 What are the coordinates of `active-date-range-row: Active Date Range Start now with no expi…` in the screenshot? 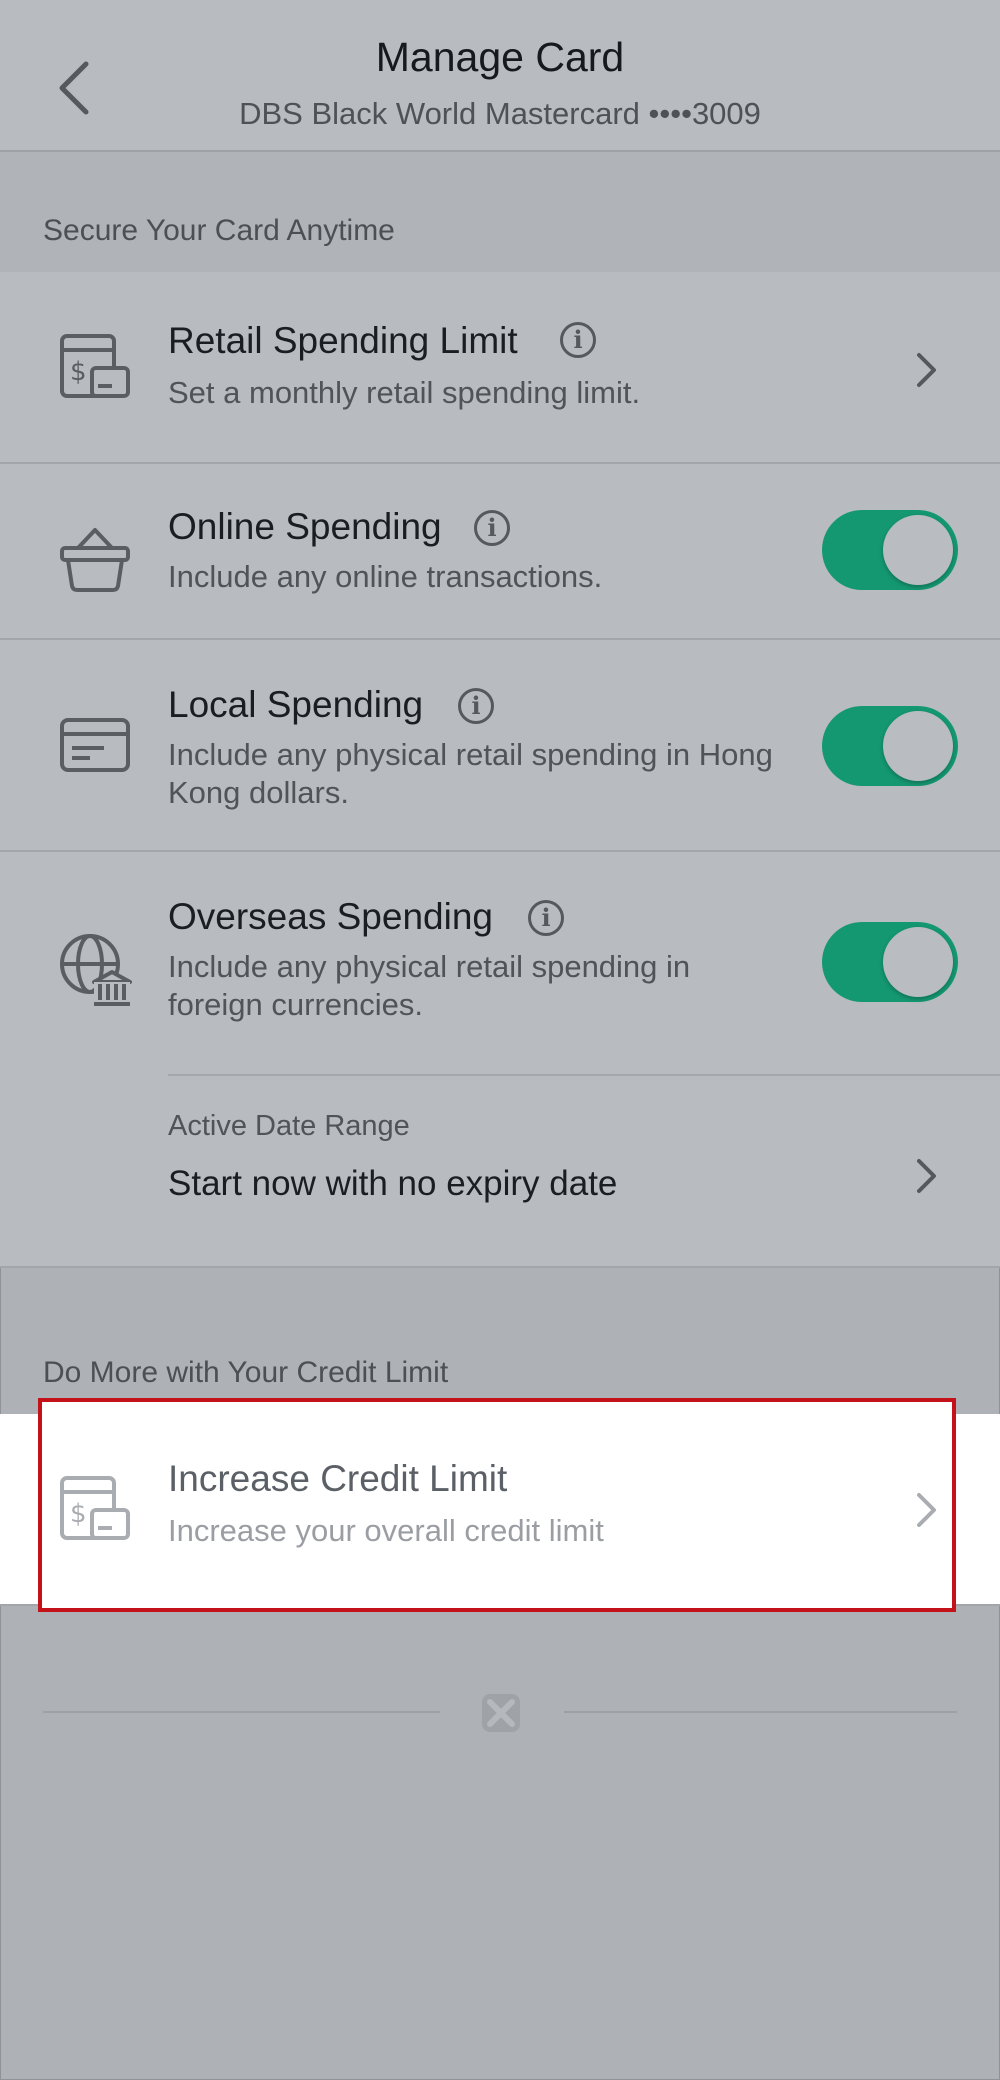 It's located at (500, 1171).